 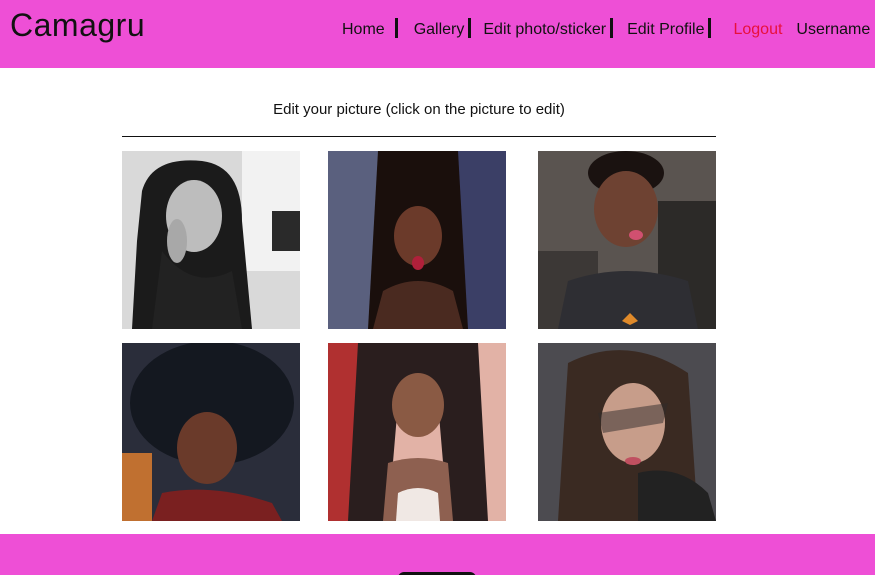 What do you see at coordinates (363, 30) in the screenshot?
I see `nav-home-link: Home` at bounding box center [363, 30].